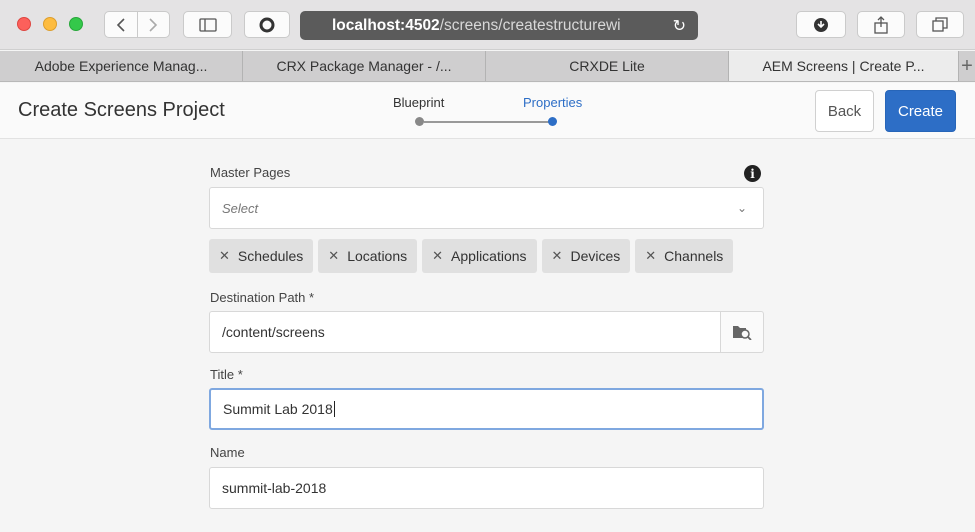 Image resolution: width=975 pixels, height=532 pixels. I want to click on info-icon: i, so click(752, 173).